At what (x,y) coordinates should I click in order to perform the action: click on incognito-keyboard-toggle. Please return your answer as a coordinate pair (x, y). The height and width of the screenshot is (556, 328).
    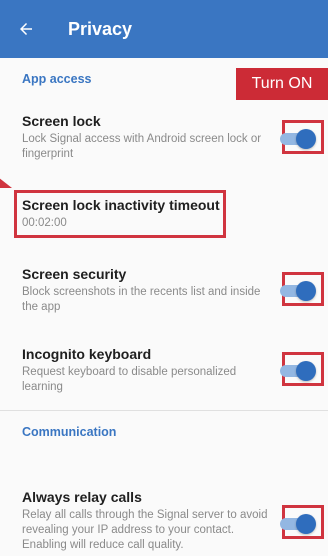
    Looking at the image, I should click on (297, 370).